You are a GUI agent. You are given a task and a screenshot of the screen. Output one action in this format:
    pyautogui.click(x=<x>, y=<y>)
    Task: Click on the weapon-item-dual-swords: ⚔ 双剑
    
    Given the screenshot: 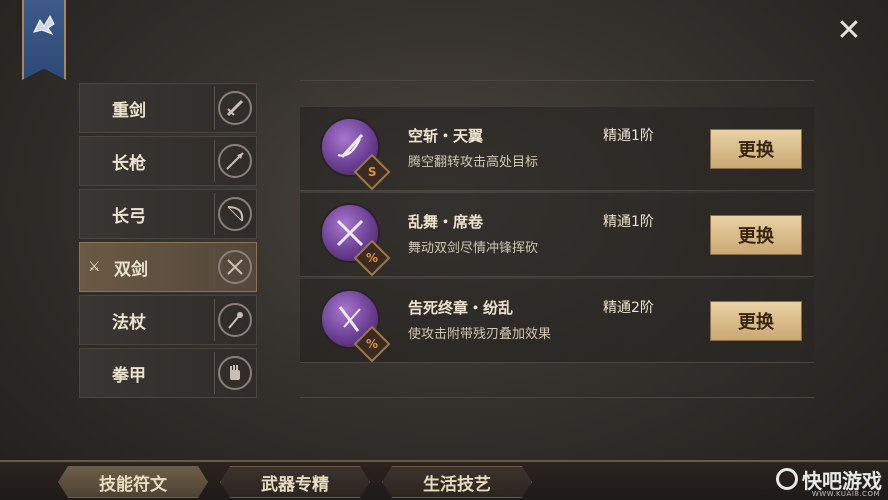 What is the action you would take?
    pyautogui.click(x=168, y=267)
    